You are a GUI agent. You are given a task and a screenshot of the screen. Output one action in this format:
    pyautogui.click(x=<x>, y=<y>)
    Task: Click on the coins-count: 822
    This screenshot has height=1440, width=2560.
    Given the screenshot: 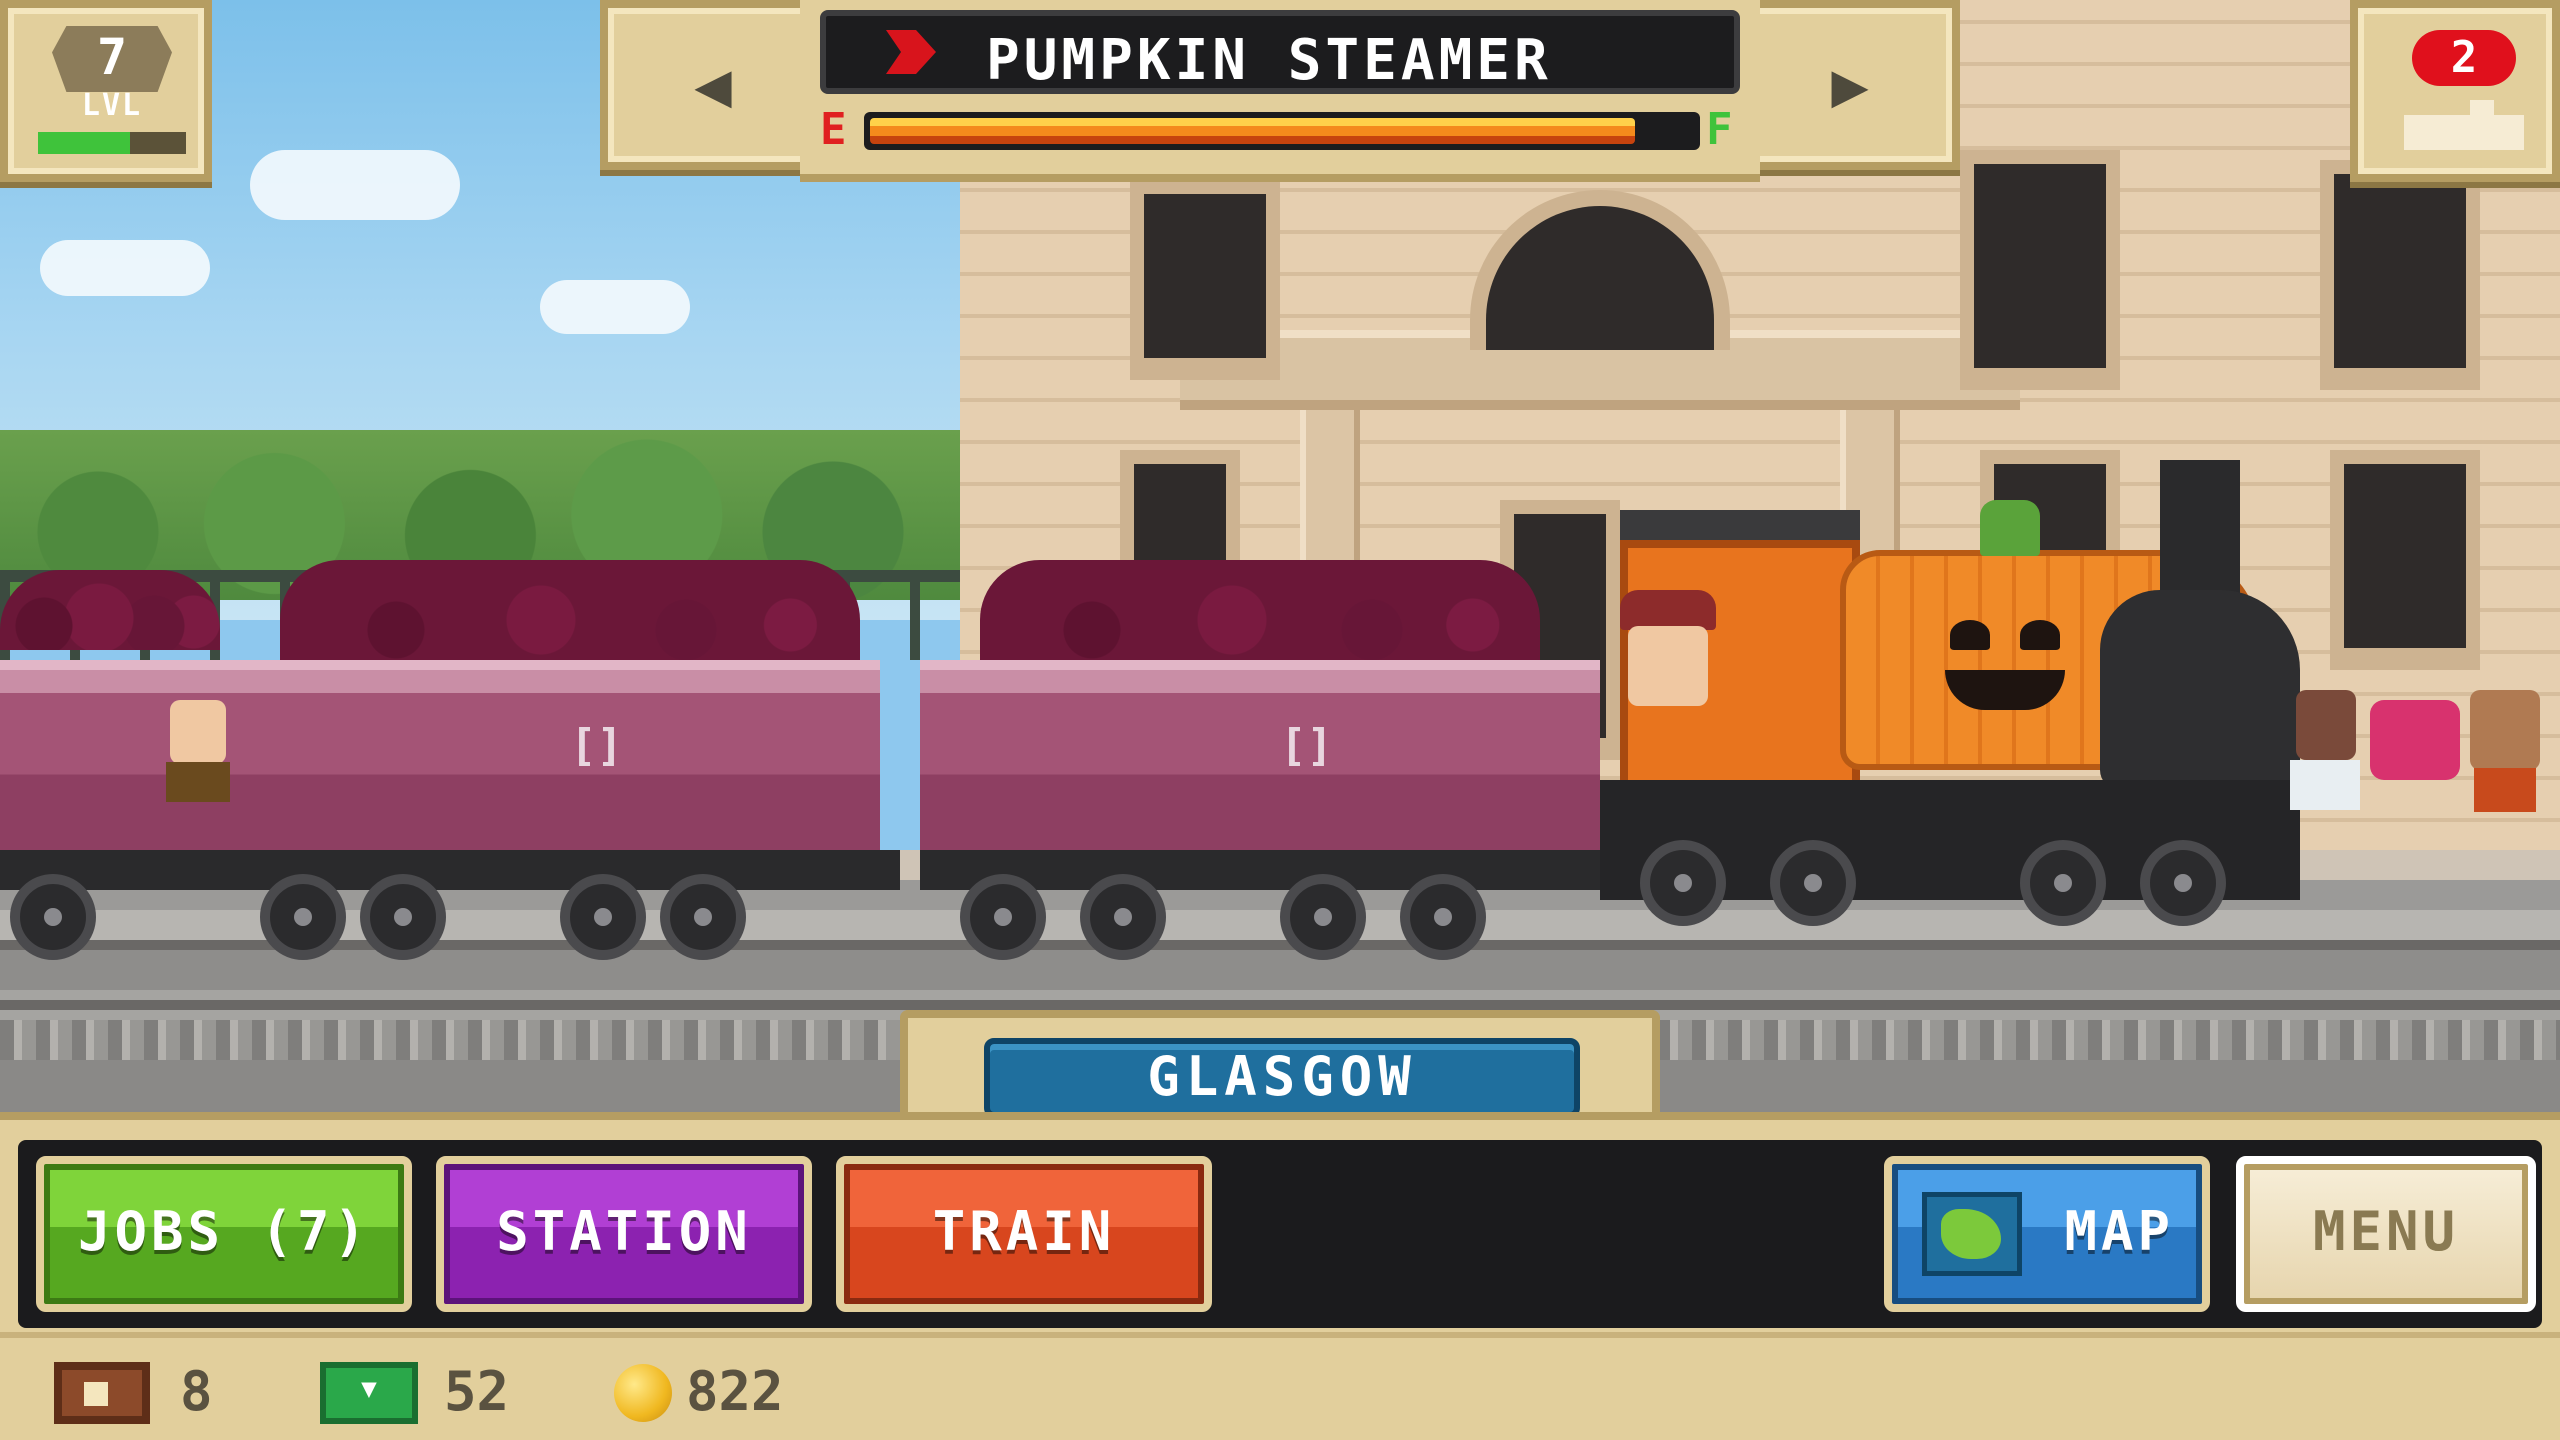 What is the action you would take?
    pyautogui.click(x=735, y=1391)
    